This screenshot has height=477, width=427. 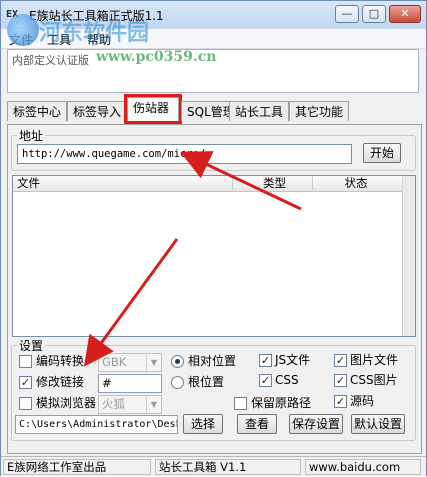 I want to click on simulate-browser-label: 模拟浏览器, so click(x=66, y=403).